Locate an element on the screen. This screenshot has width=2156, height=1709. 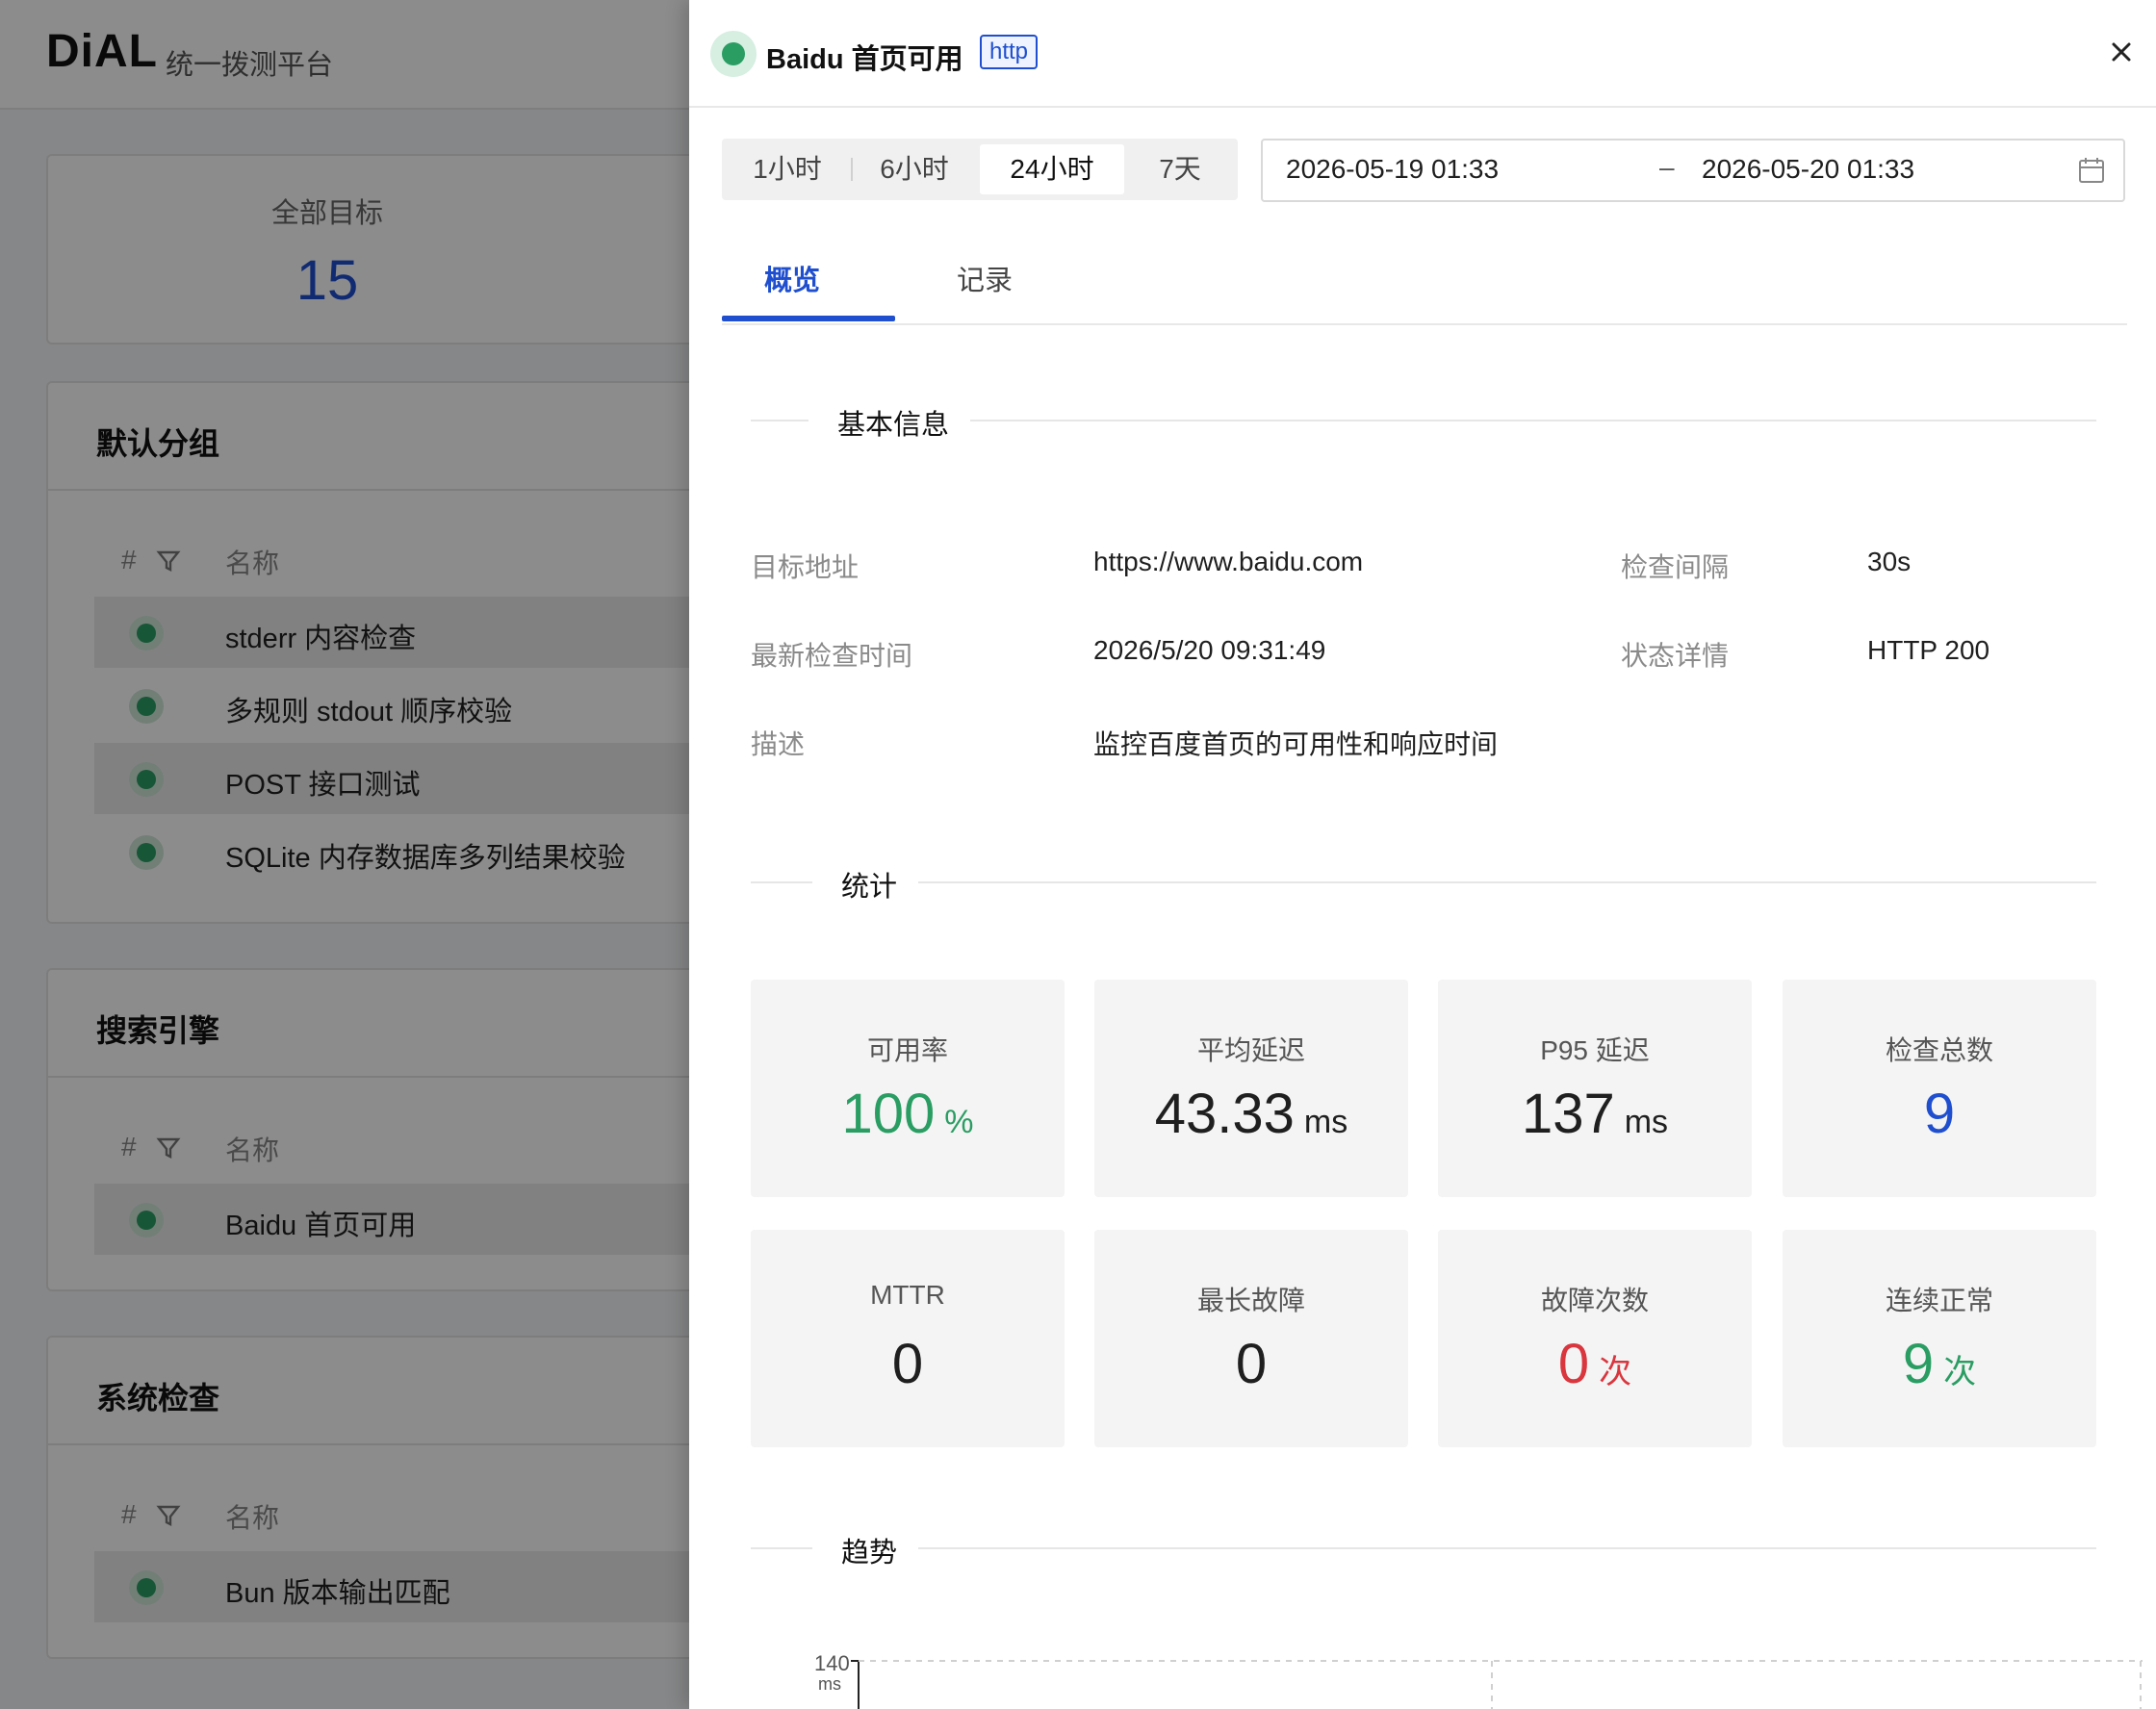
metric-label: 可用率 is located at coordinates (907, 1050).